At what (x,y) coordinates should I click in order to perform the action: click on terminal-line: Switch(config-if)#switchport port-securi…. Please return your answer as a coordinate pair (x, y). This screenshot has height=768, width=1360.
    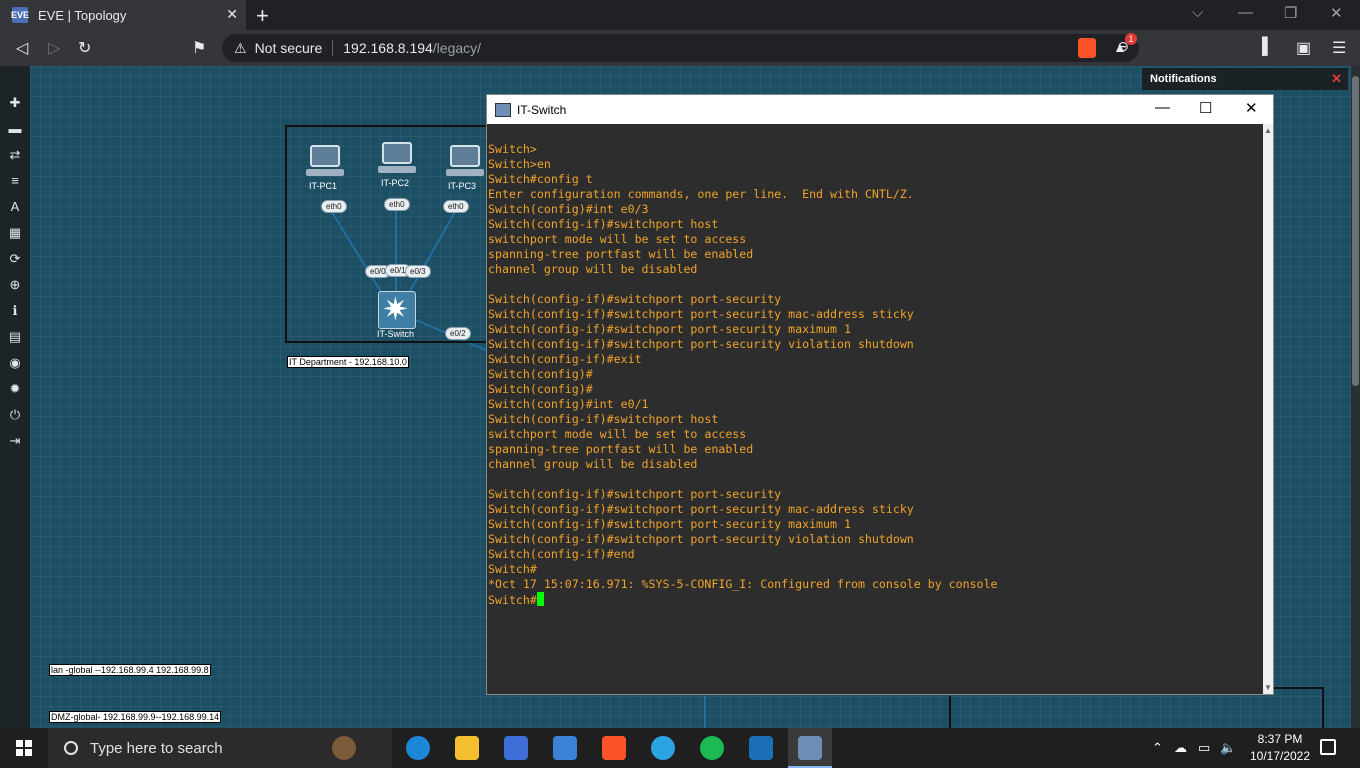
    Looking at the image, I should click on (669, 329).